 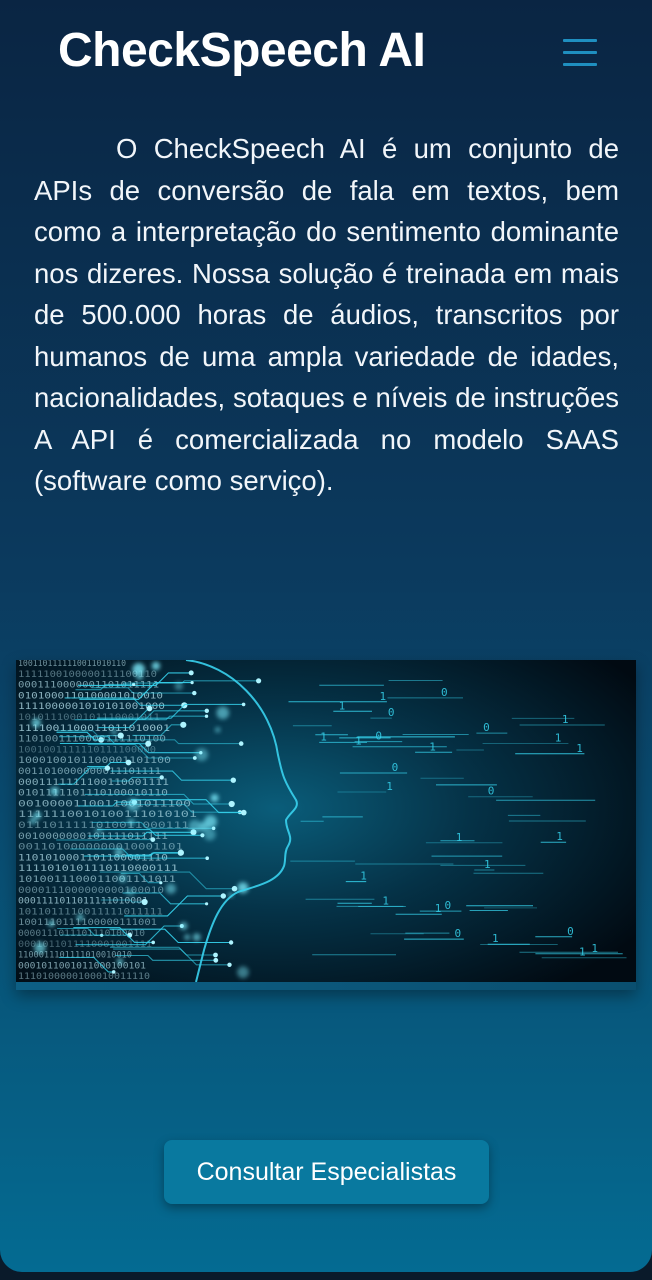 What do you see at coordinates (242, 50) in the screenshot?
I see `brand-title: CheckSpeech AI` at bounding box center [242, 50].